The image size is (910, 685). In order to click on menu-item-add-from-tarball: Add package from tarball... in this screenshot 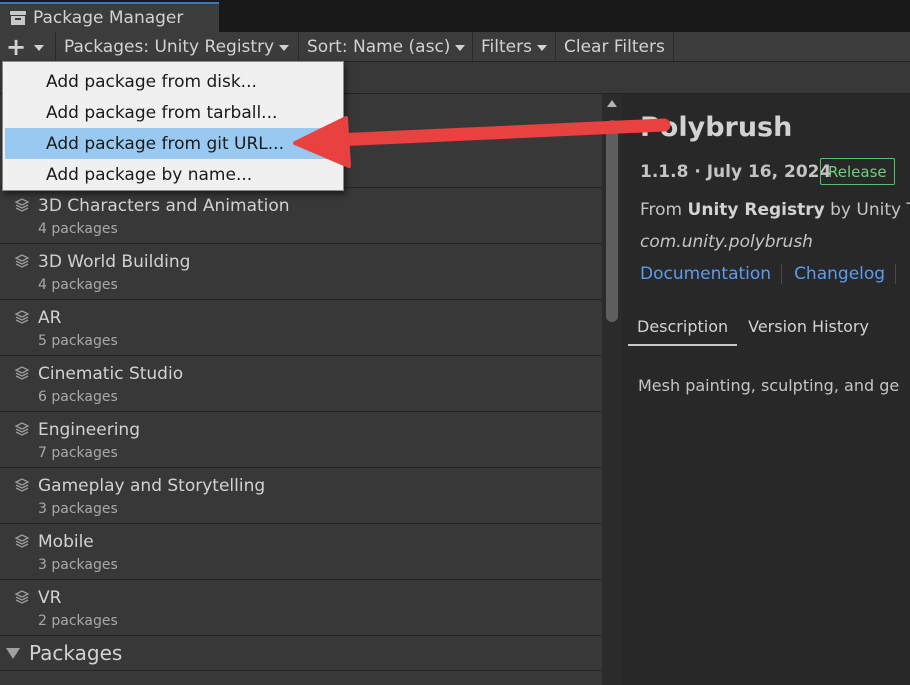, I will do `click(173, 112)`.